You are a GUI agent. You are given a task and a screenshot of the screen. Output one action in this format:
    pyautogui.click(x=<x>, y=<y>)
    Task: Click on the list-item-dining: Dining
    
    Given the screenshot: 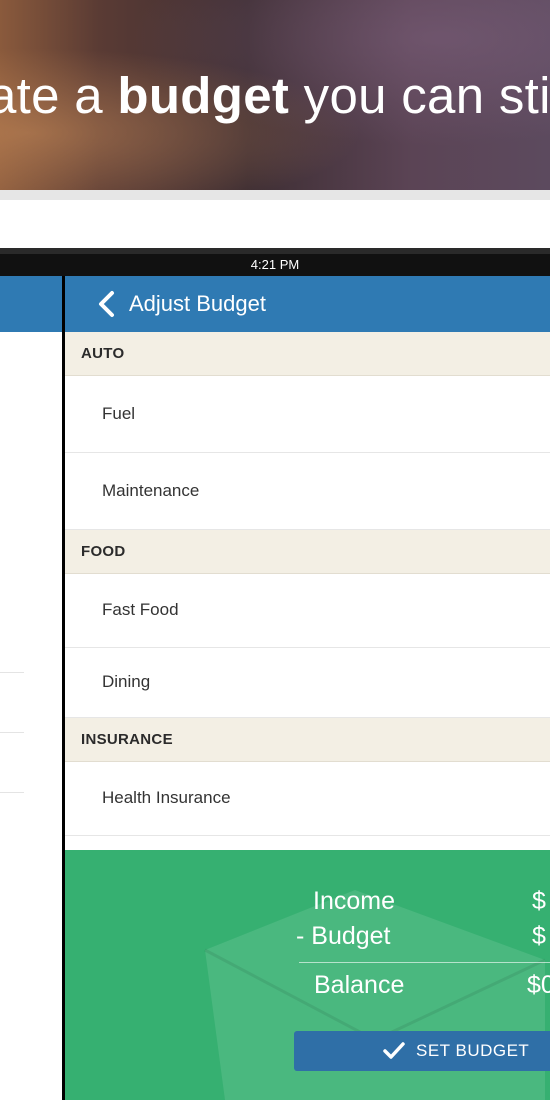 What is the action you would take?
    pyautogui.click(x=307, y=683)
    